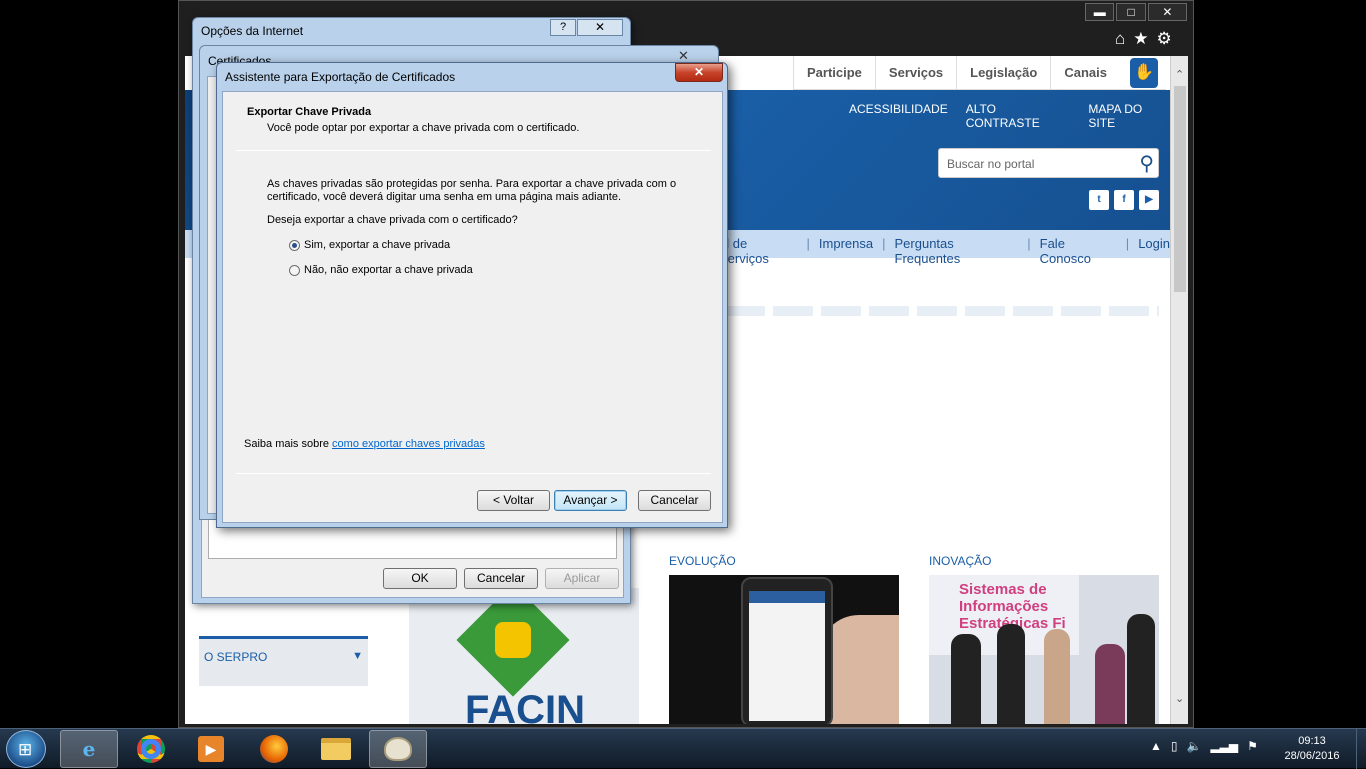 The height and width of the screenshot is (769, 1366). What do you see at coordinates (294, 270) in the screenshot?
I see `radio-unselected-icon` at bounding box center [294, 270].